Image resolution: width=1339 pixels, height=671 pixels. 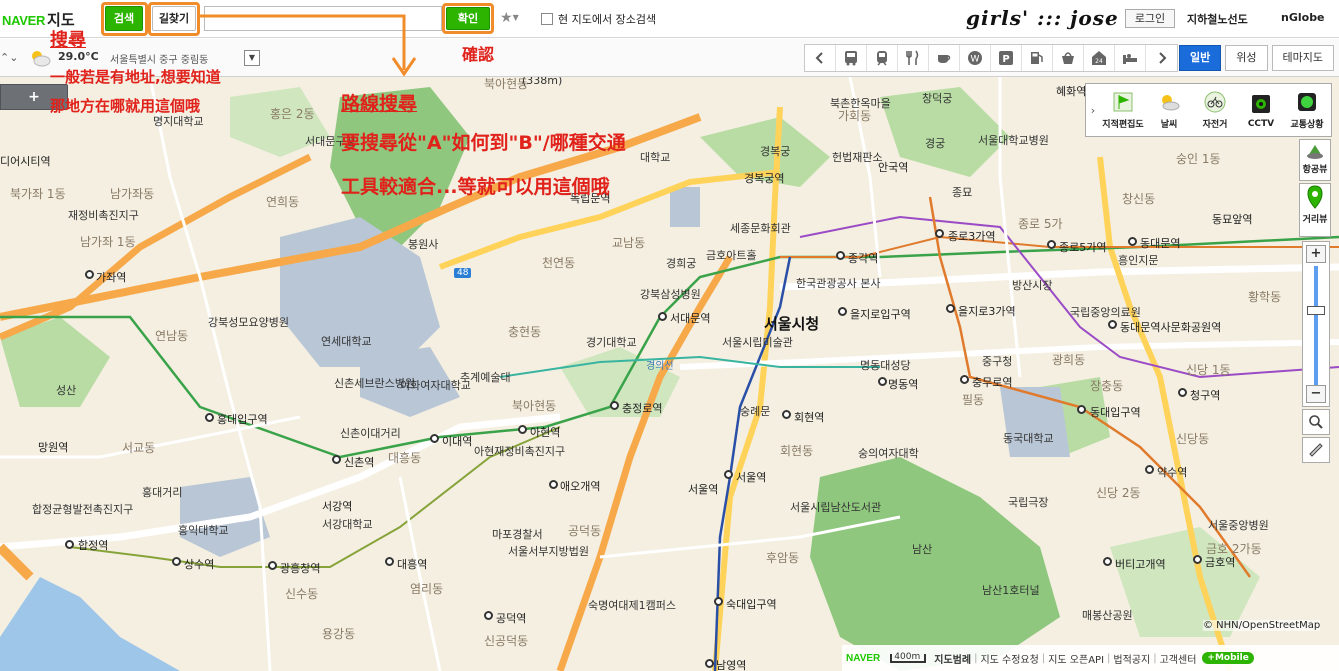 What do you see at coordinates (1316, 254) in the screenshot?
I see `zoom-in-button: +` at bounding box center [1316, 254].